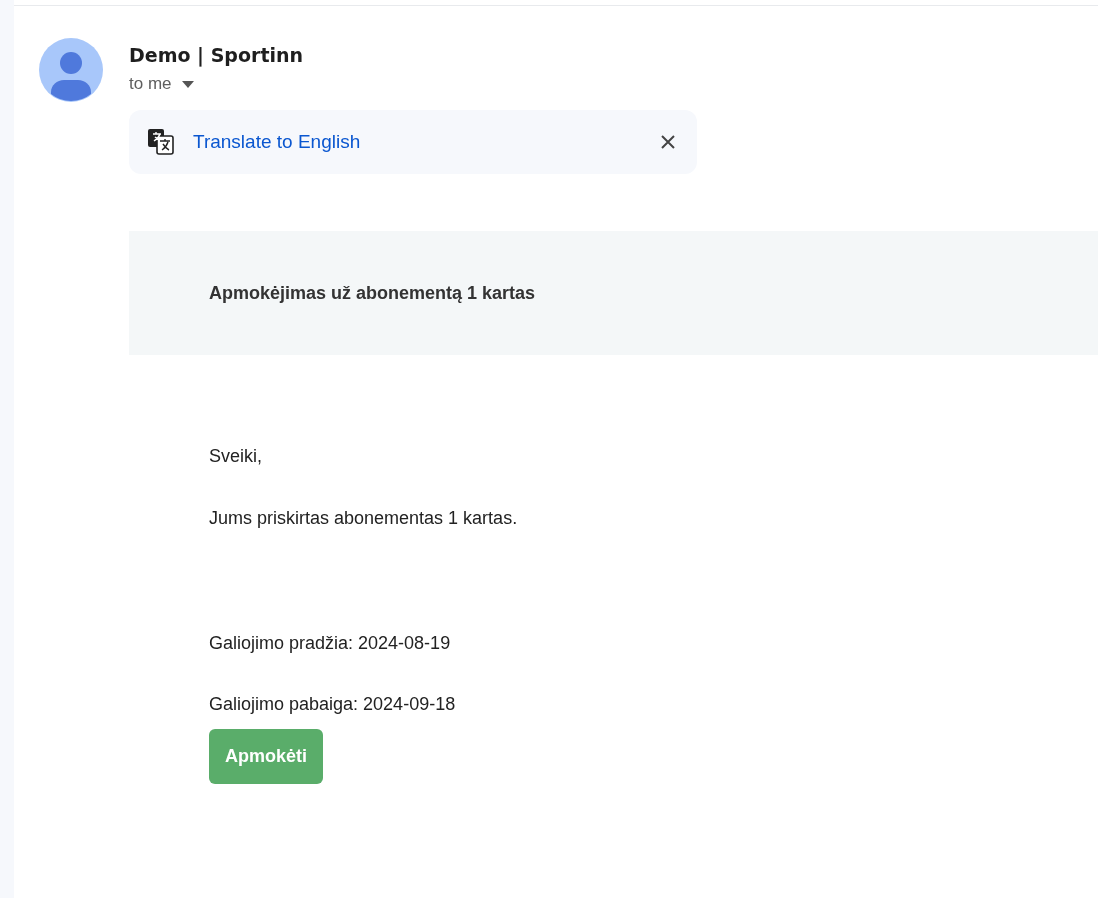 The width and height of the screenshot is (1098, 898). I want to click on detail-text: Galiojimo pabaiga: 2024-09-18, so click(333, 704).